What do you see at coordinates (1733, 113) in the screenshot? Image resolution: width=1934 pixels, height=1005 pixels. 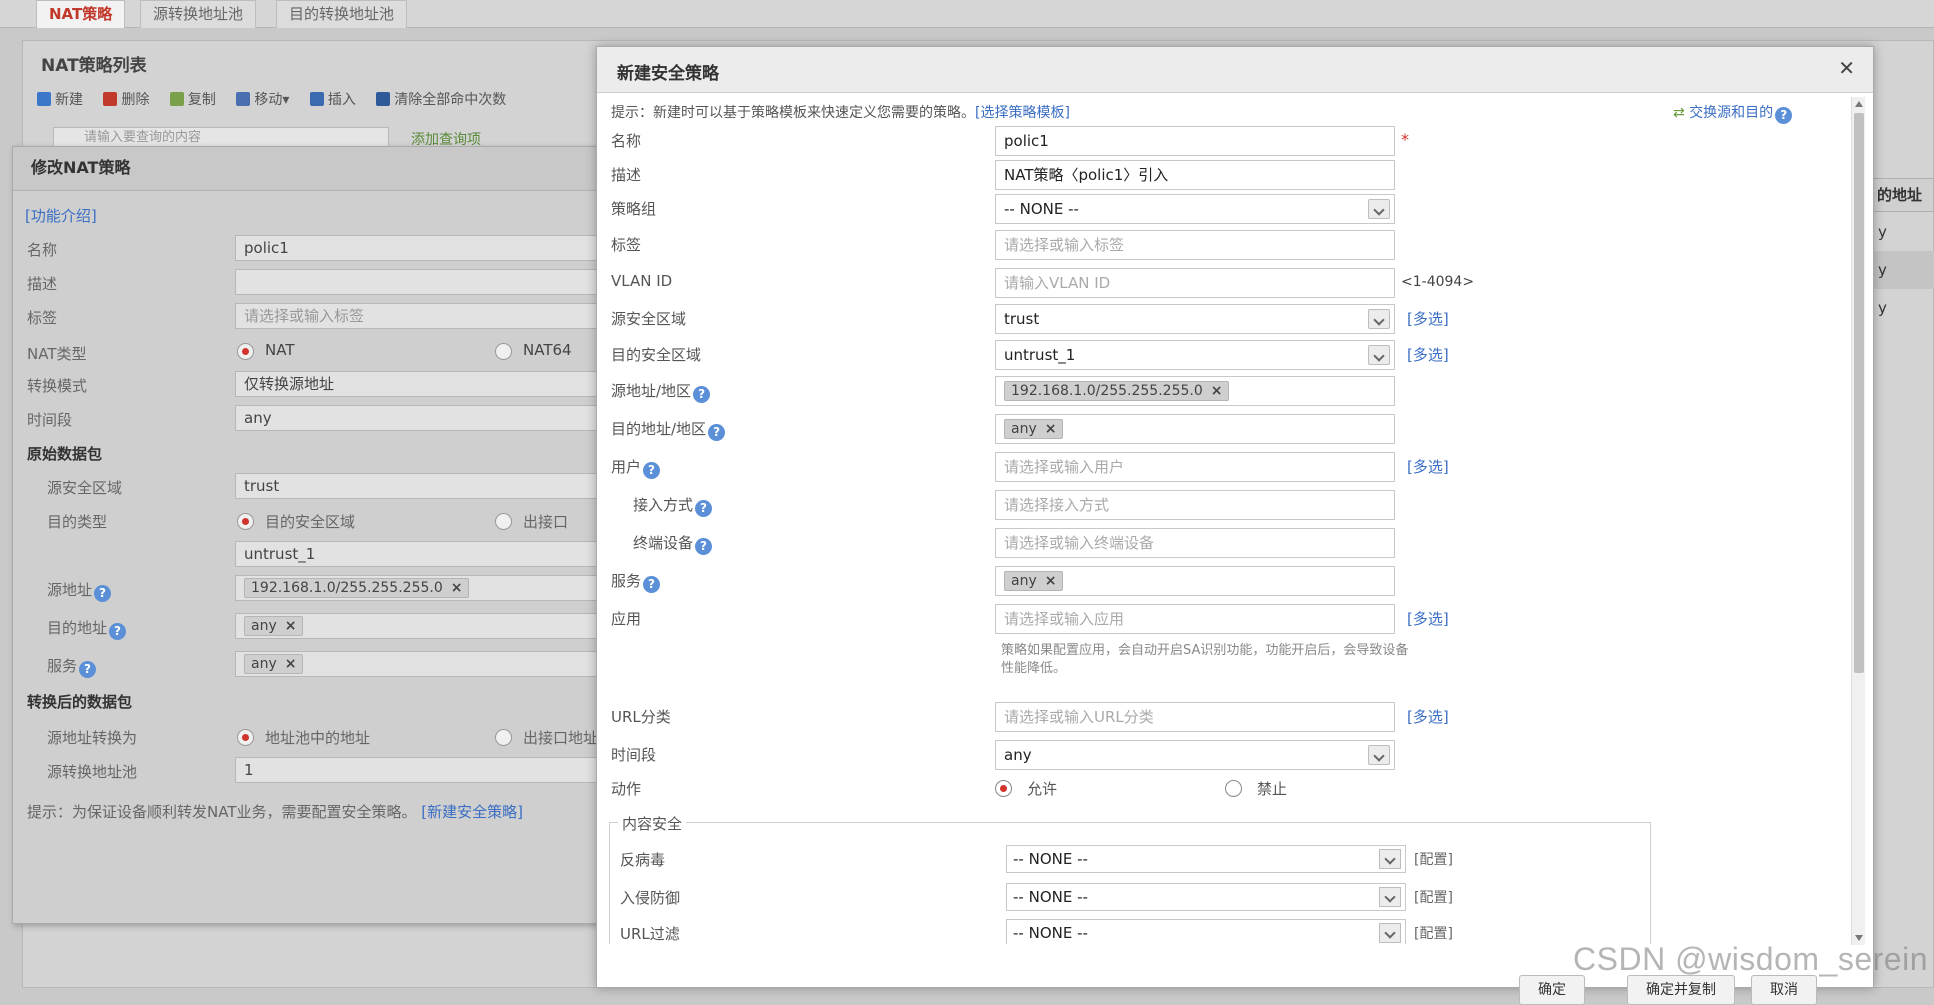 I see `swap-src-dst-link: ⇄ 交换源和目的?` at bounding box center [1733, 113].